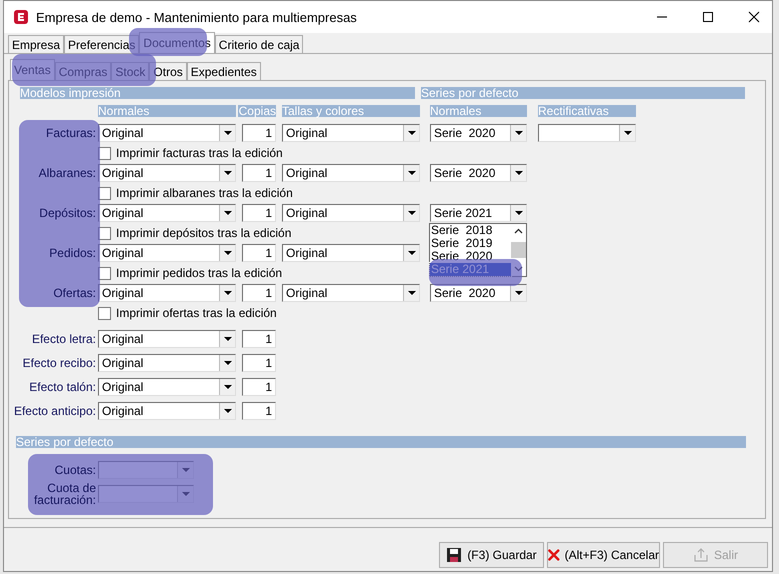  What do you see at coordinates (587, 111) in the screenshot?
I see `column-header: Rectificativas` at bounding box center [587, 111].